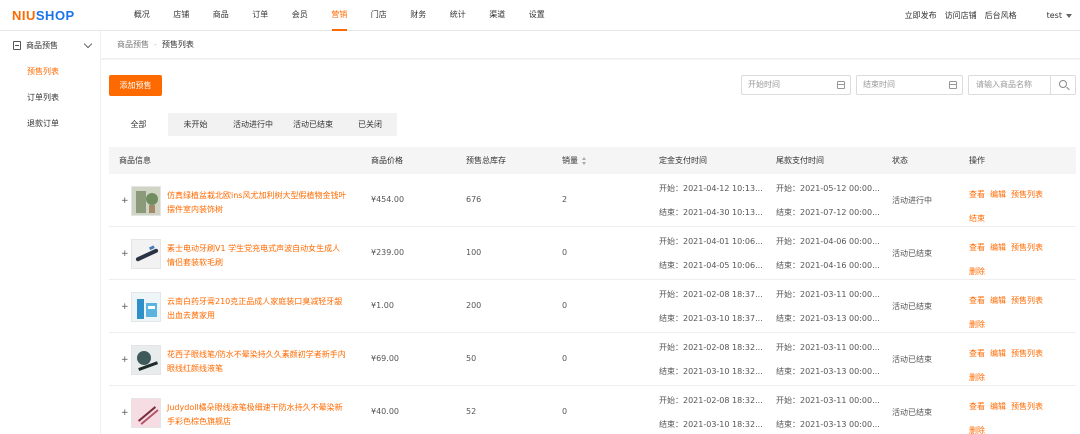 The width and height of the screenshot is (1080, 434). Describe the element at coordinates (313, 124) in the screenshot. I see `tab-ended: 活动已结束` at that location.